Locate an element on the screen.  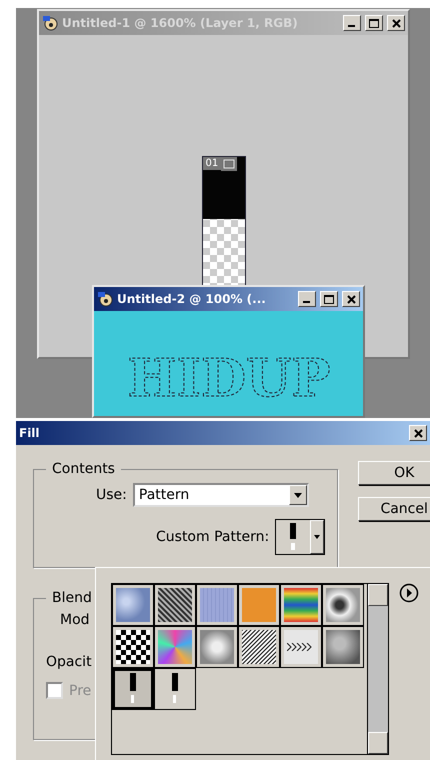
dialog-title: Fill is located at coordinates (29, 433).